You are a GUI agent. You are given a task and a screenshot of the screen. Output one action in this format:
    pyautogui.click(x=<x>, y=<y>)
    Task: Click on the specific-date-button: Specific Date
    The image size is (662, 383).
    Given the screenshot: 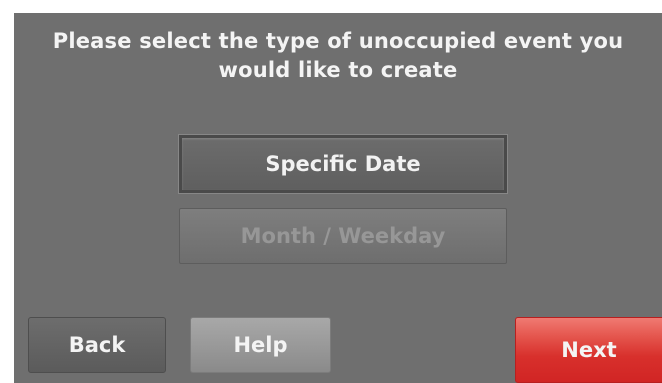 What is the action you would take?
    pyautogui.click(x=343, y=164)
    